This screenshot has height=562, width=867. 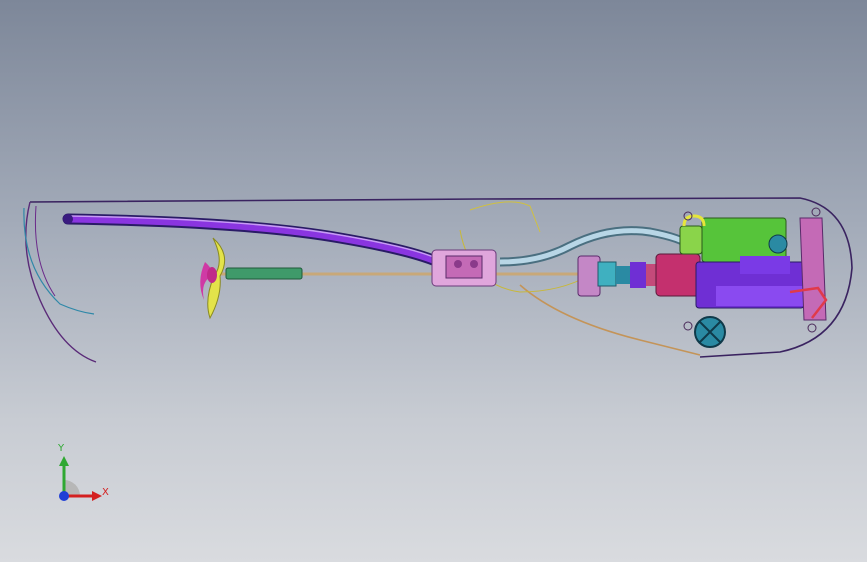 What do you see at coordinates (264, 273) in the screenshot?
I see `shaft-sleeve` at bounding box center [264, 273].